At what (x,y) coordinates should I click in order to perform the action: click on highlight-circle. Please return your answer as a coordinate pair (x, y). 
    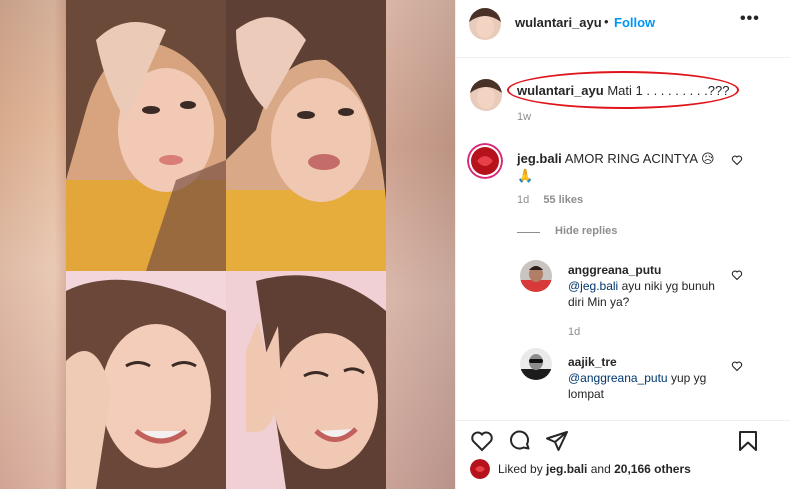
    Looking at the image, I should click on (623, 90).